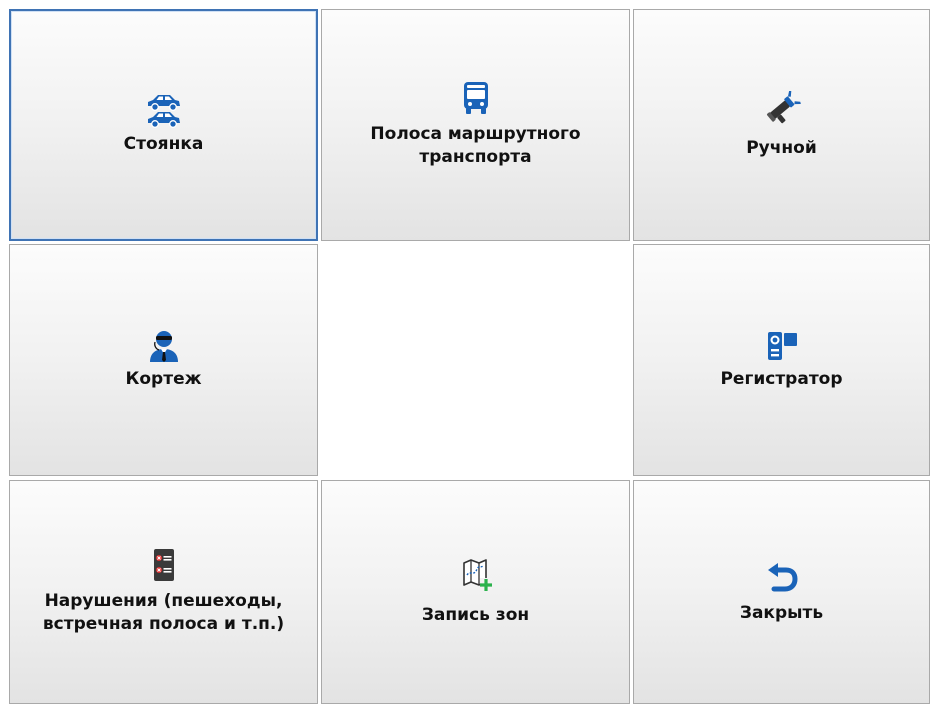 The width and height of the screenshot is (930, 704). What do you see at coordinates (476, 575) in the screenshot?
I see `map-add-icon` at bounding box center [476, 575].